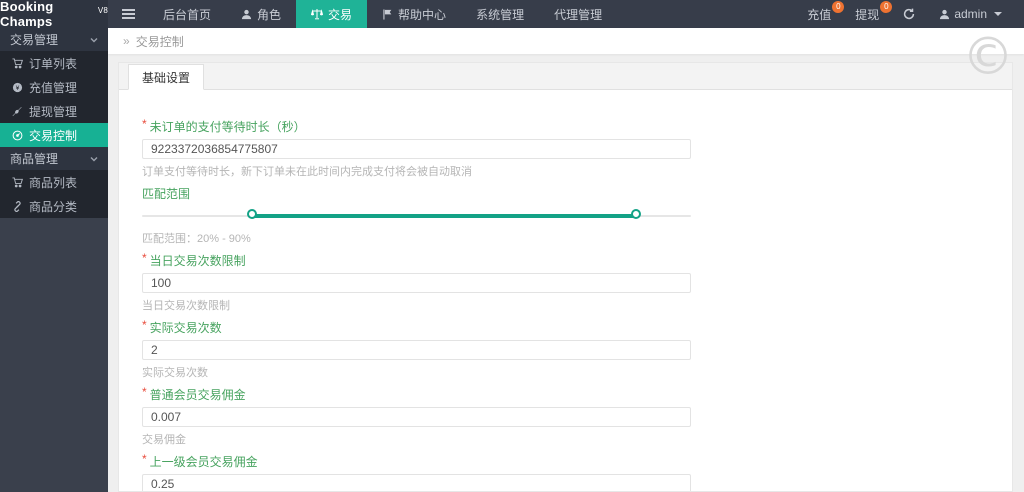  I want to click on field-help-text: 当日交易次数限制, so click(186, 306).